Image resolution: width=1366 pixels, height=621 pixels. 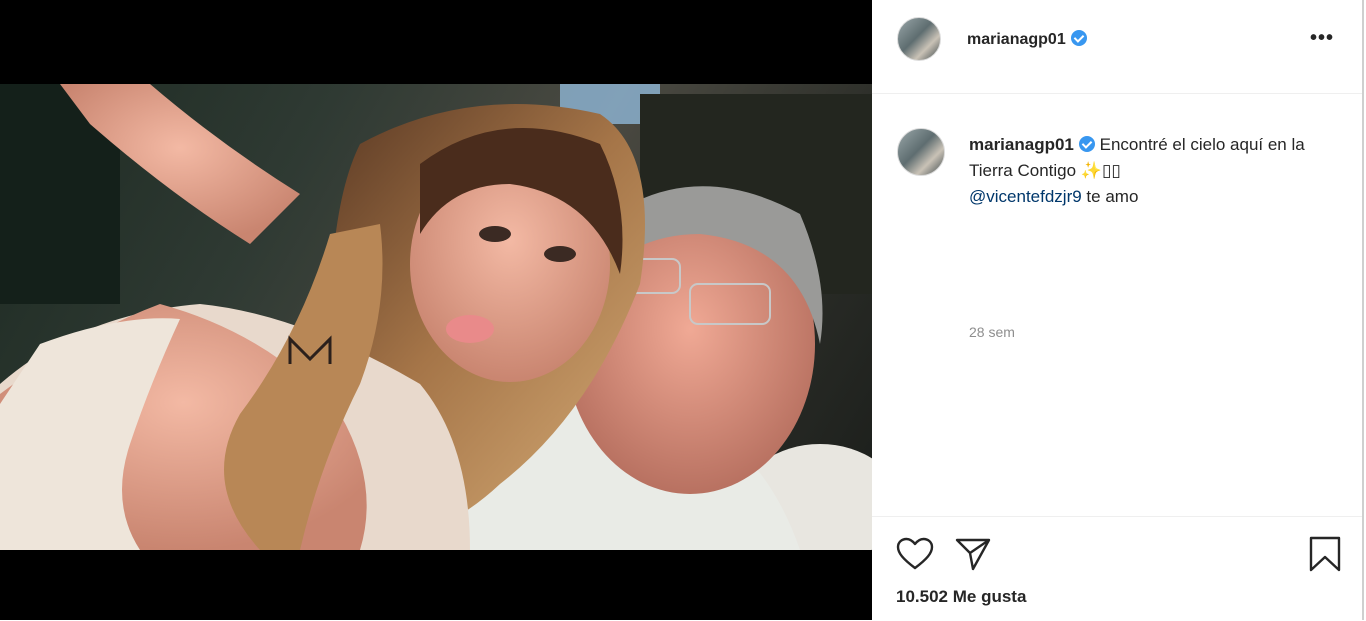 What do you see at coordinates (1025, 196) in the screenshot?
I see `mention-link: @vicentefdzjr9` at bounding box center [1025, 196].